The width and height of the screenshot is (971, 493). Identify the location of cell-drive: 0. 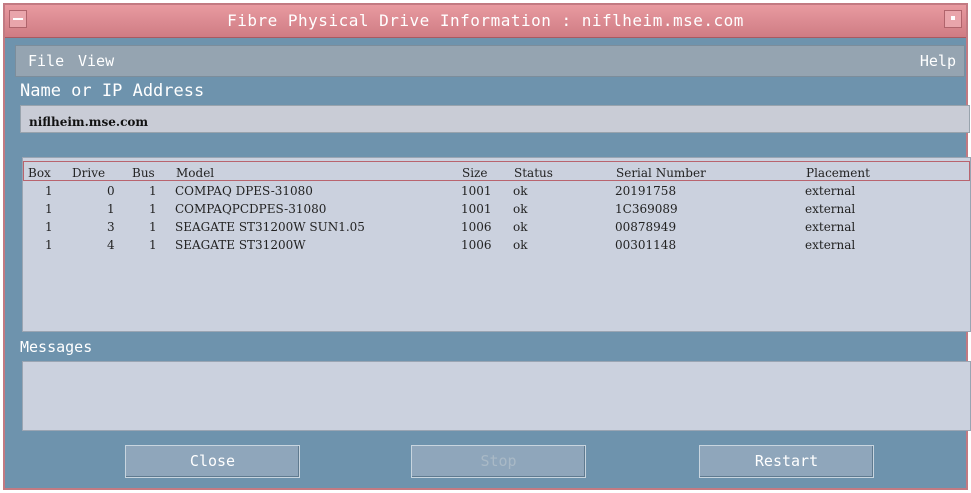
(111, 191).